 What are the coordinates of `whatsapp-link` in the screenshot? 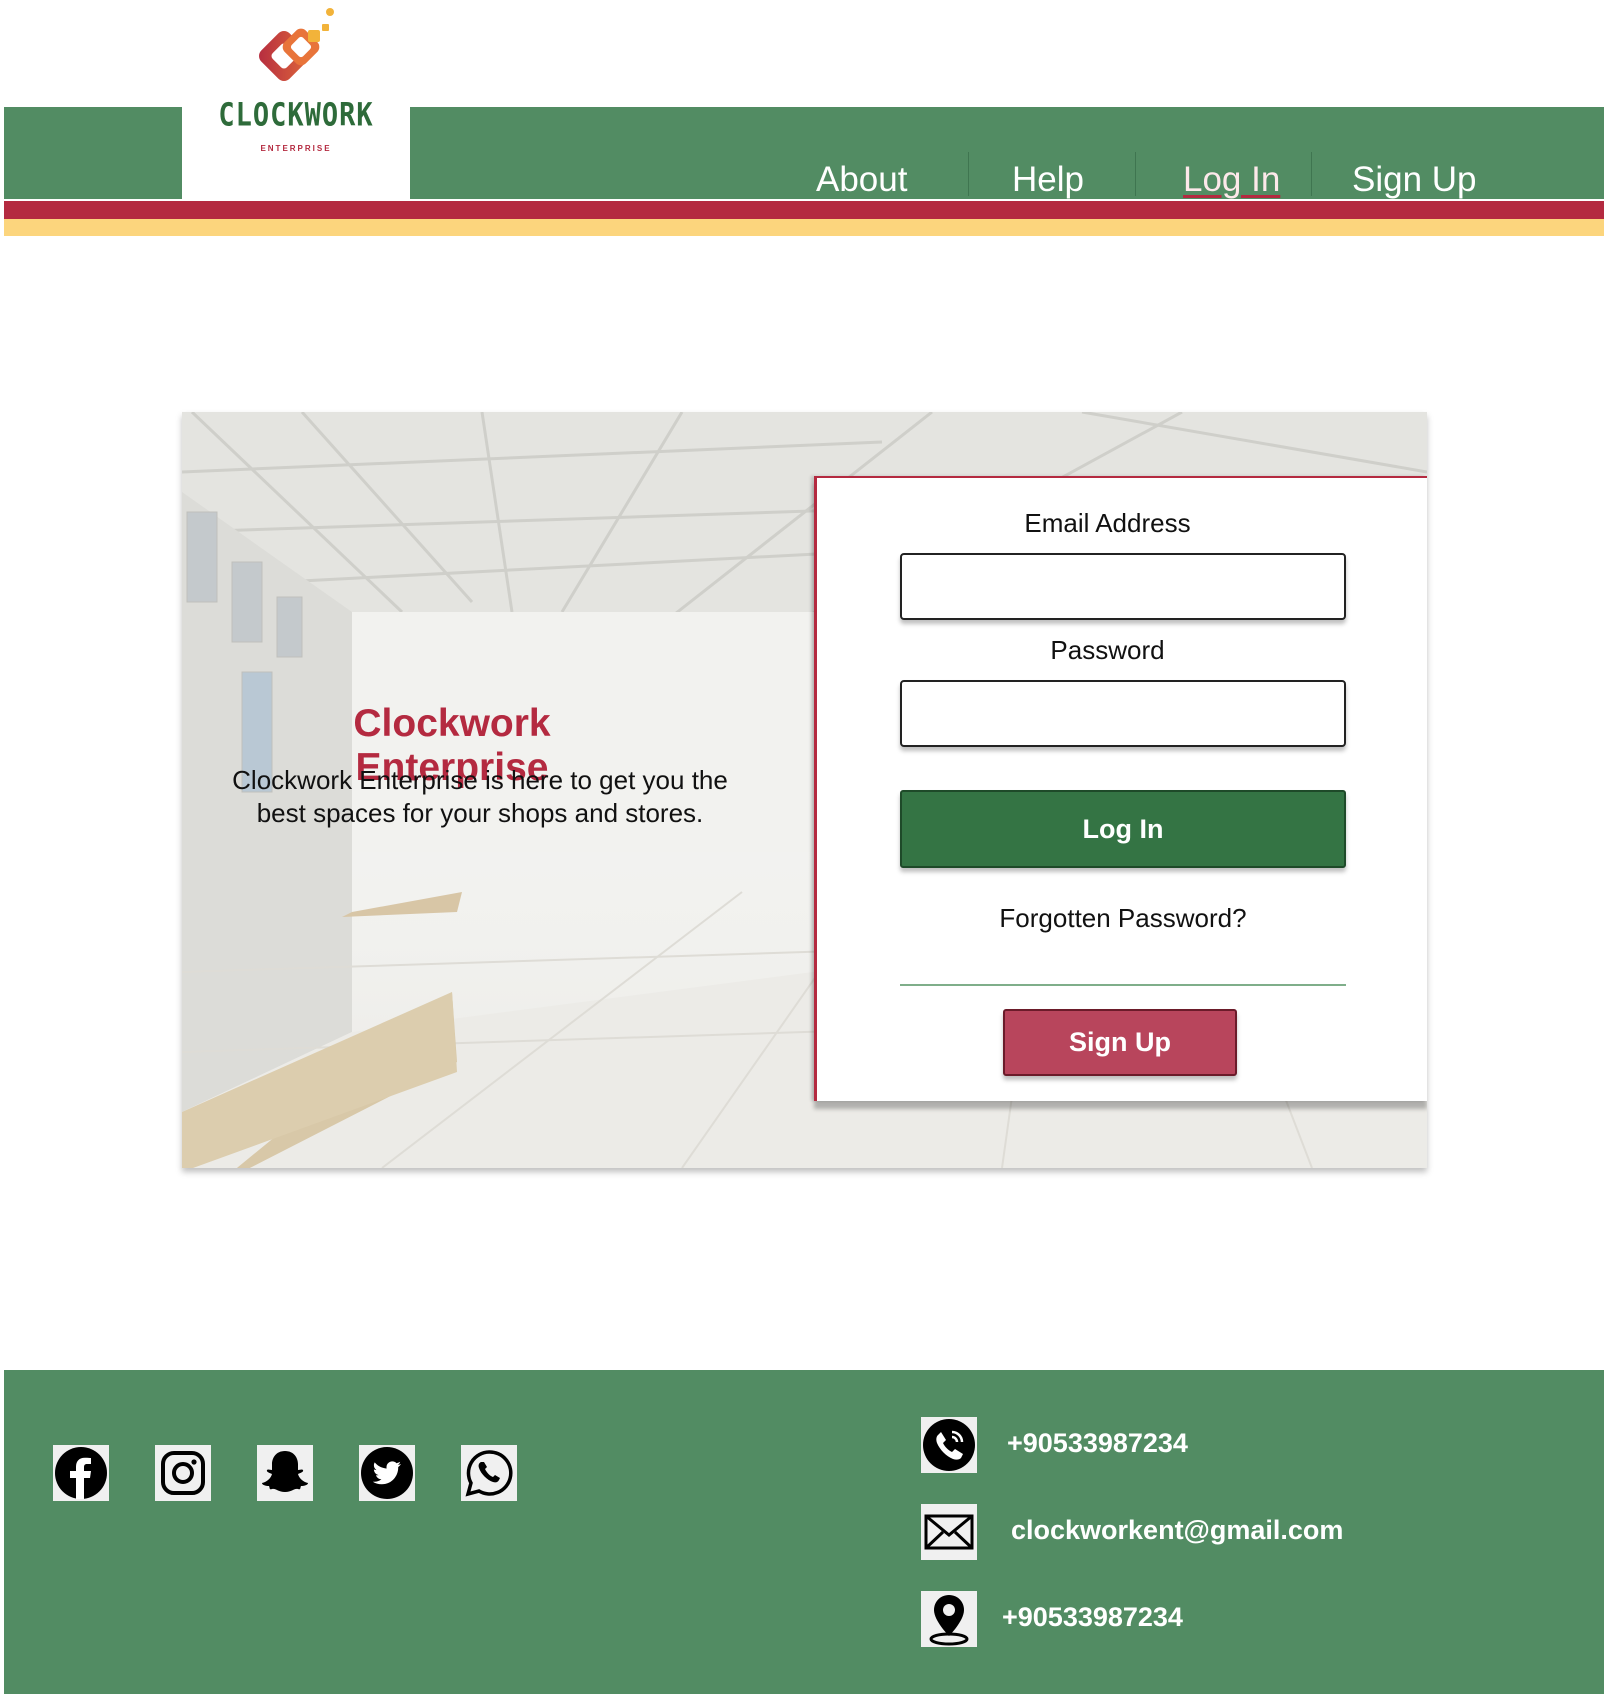 It's located at (489, 1473).